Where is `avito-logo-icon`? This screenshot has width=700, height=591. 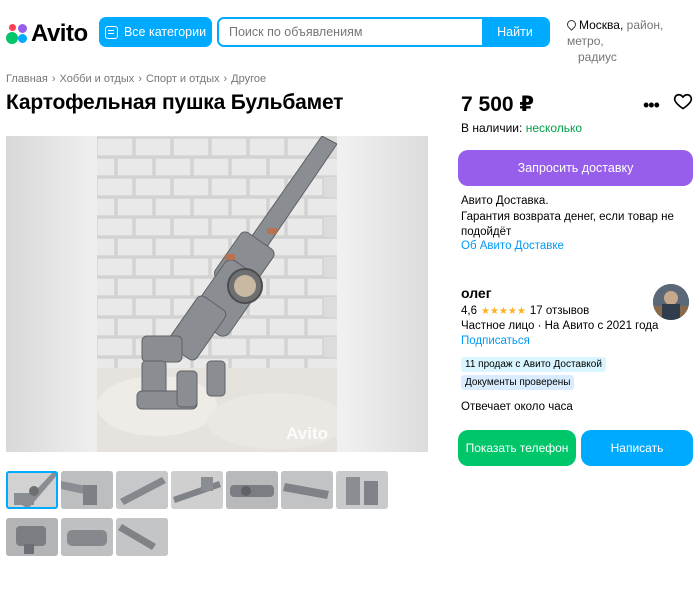
avito-logo-icon is located at coordinates (17, 34).